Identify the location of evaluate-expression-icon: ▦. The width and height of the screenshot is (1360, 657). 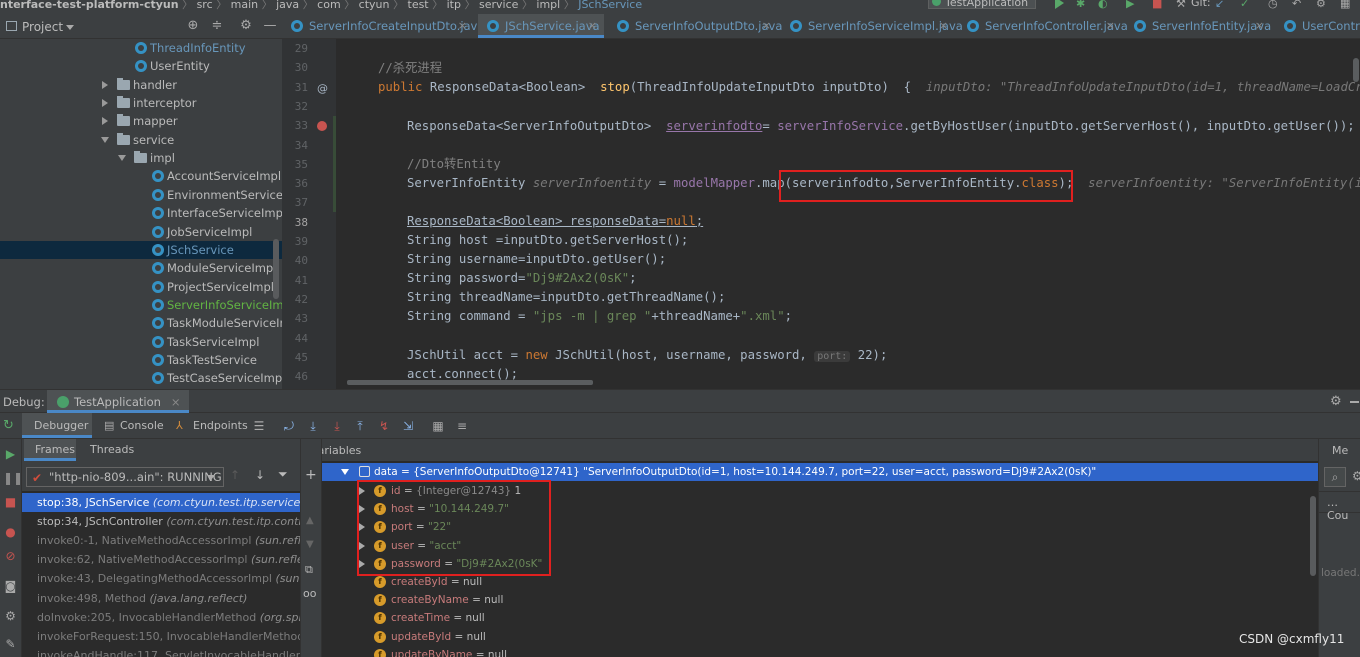
(438, 426).